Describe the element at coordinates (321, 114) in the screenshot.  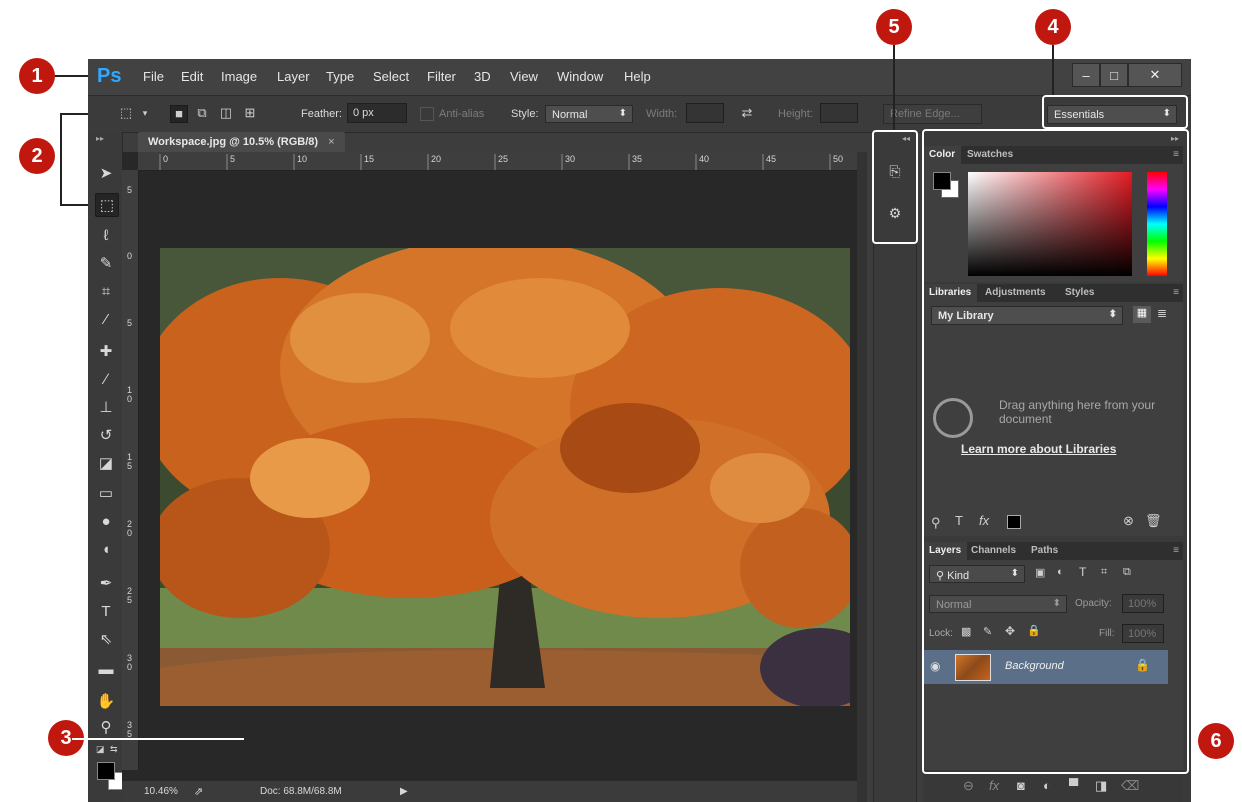
I see `feather-label: Feather:` at that location.